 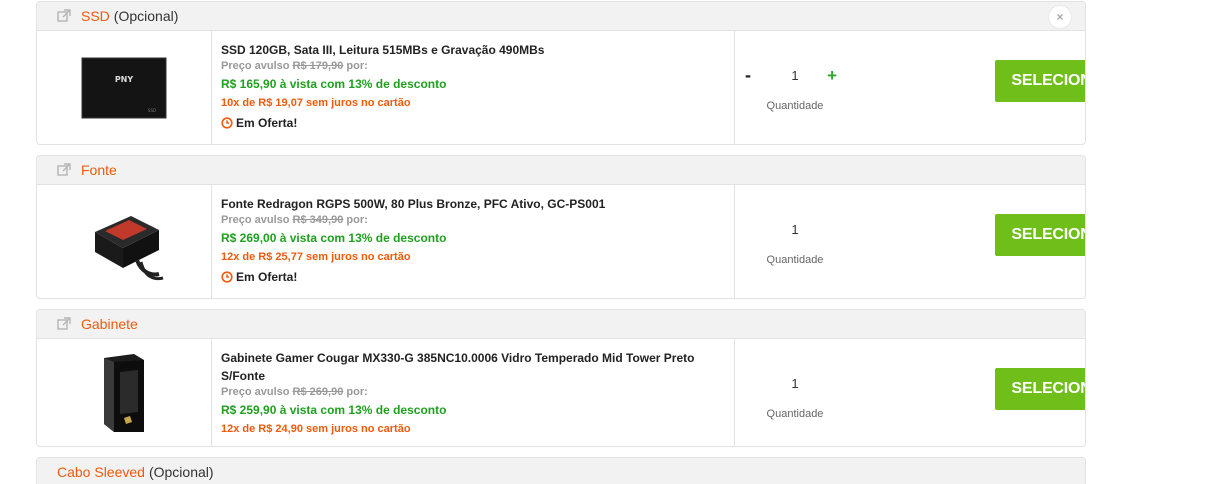 I want to click on svg-text: SSD, so click(x=152, y=110).